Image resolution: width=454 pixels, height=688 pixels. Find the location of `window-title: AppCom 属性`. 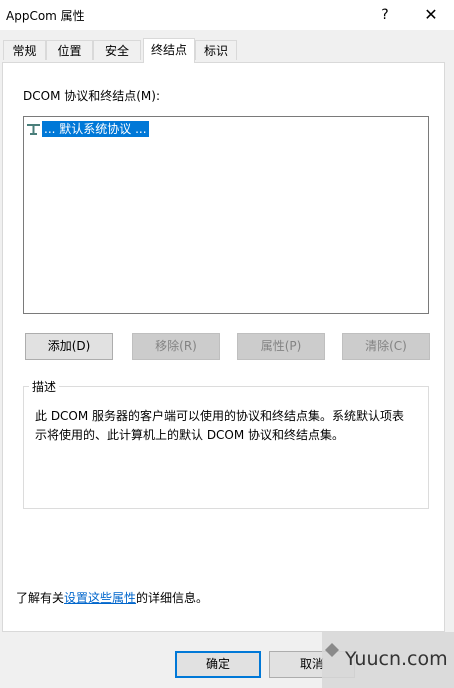

window-title: AppCom 属性 is located at coordinates (45, 16).